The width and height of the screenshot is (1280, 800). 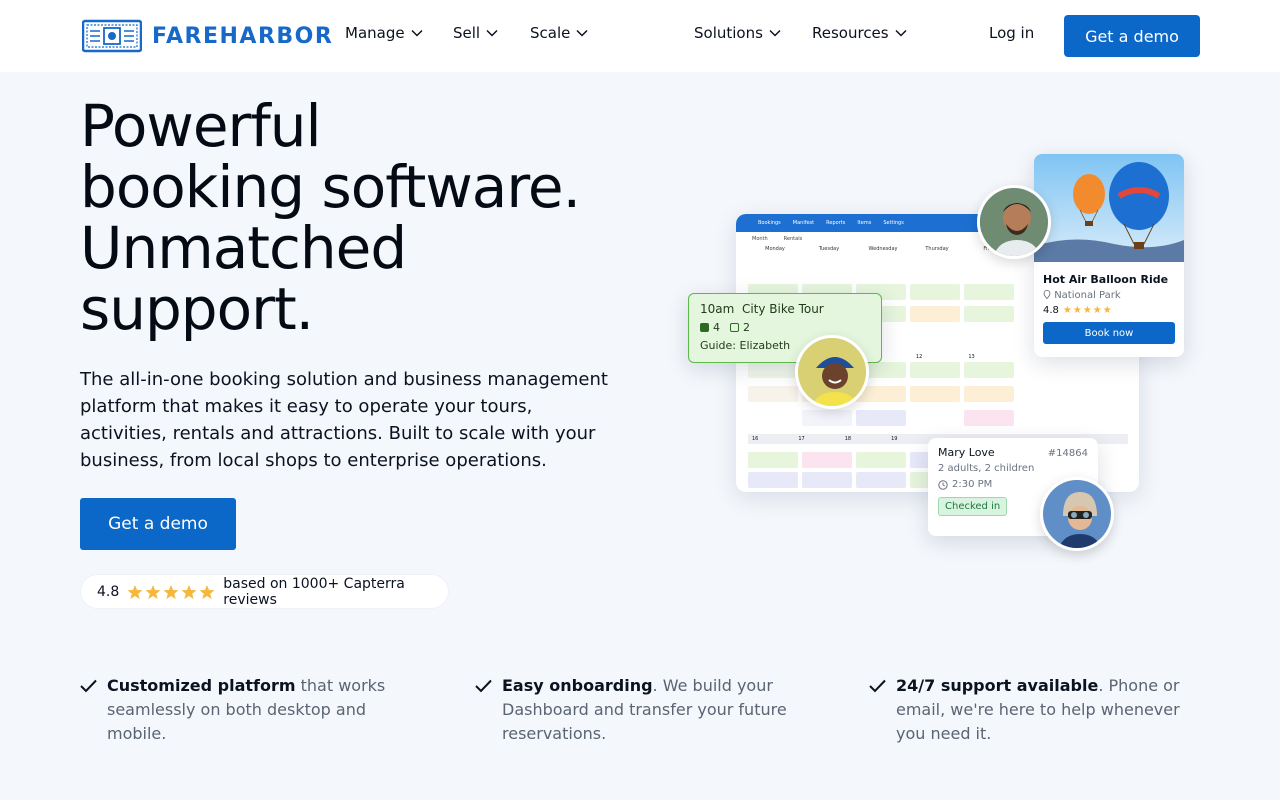 What do you see at coordinates (829, 249) in the screenshot?
I see `weekday-label: Tuesday` at bounding box center [829, 249].